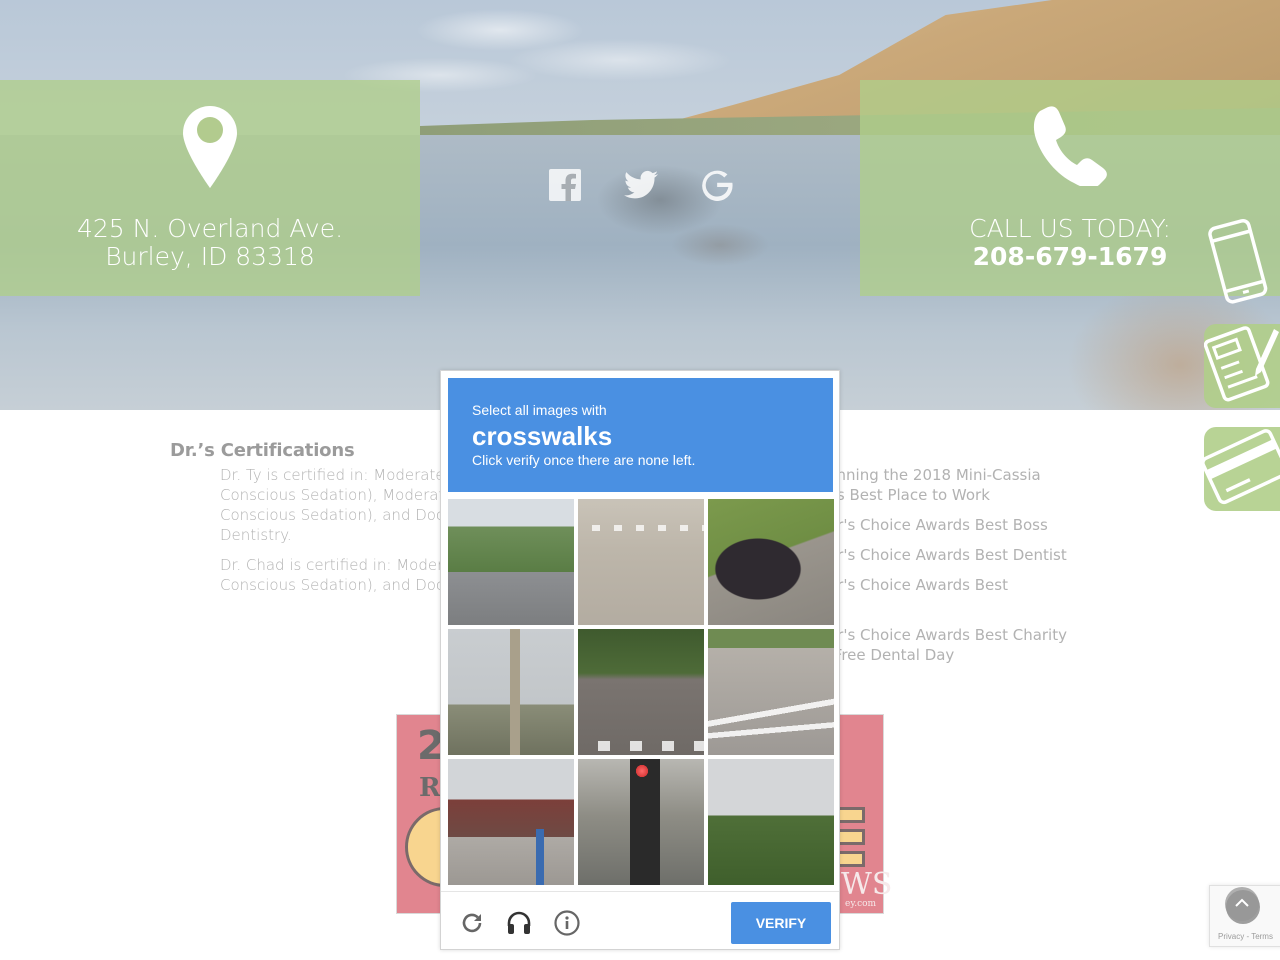  I want to click on award-item: eader's Choice Awards Best Charity, so click(933, 635).